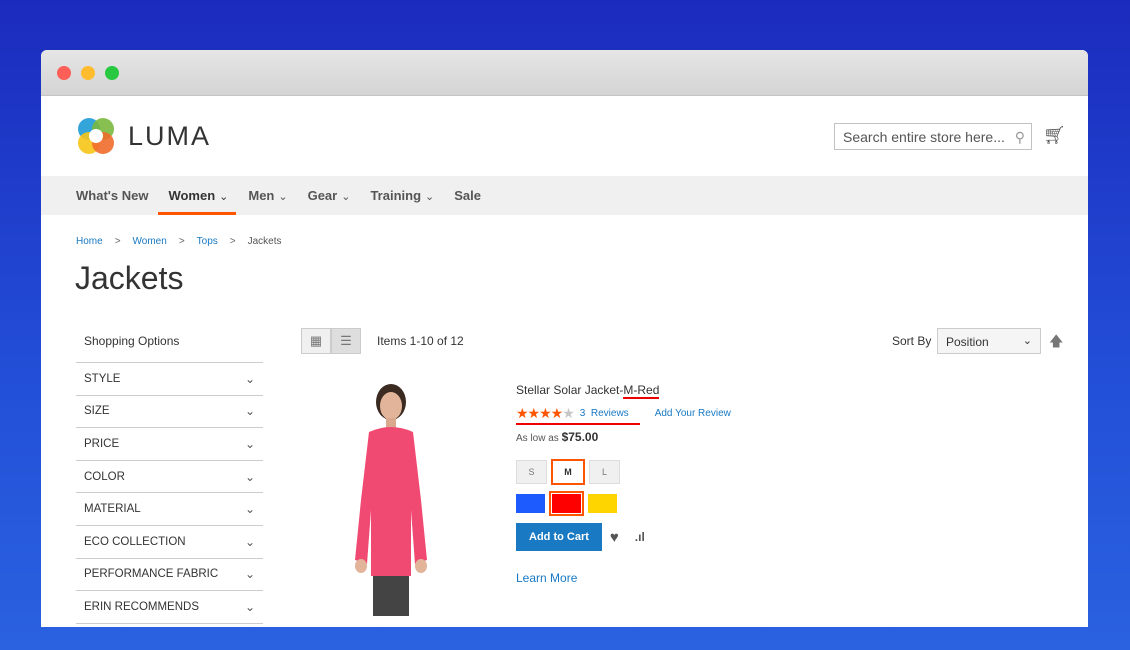 The image size is (1130, 650). Describe the element at coordinates (604, 413) in the screenshot. I see `reviews-link: 3 Reviews` at that location.